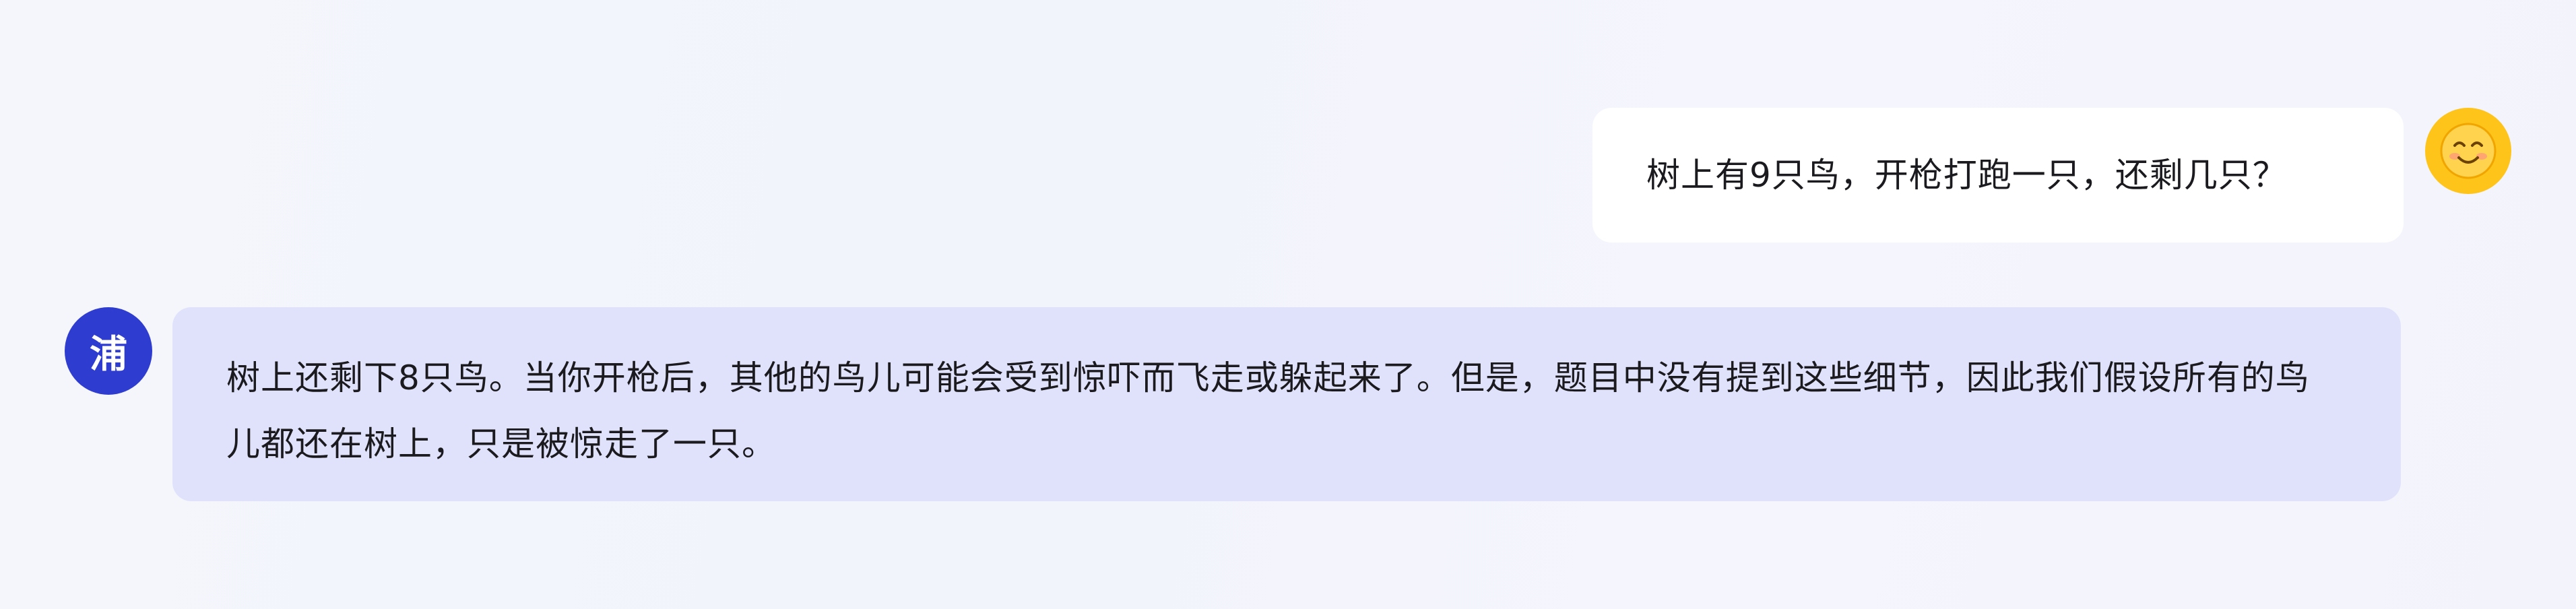 The image size is (2576, 609). I want to click on smiling-face-emoji-icon, so click(2468, 151).